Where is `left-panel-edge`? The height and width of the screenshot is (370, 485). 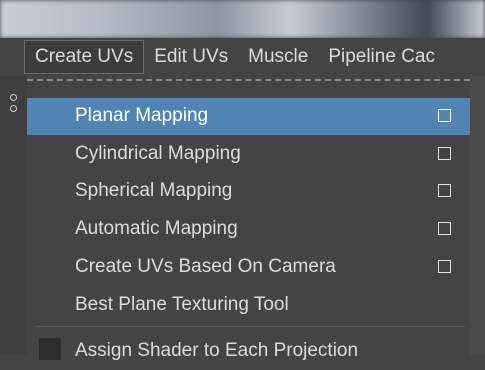 left-panel-edge is located at coordinates (13, 215).